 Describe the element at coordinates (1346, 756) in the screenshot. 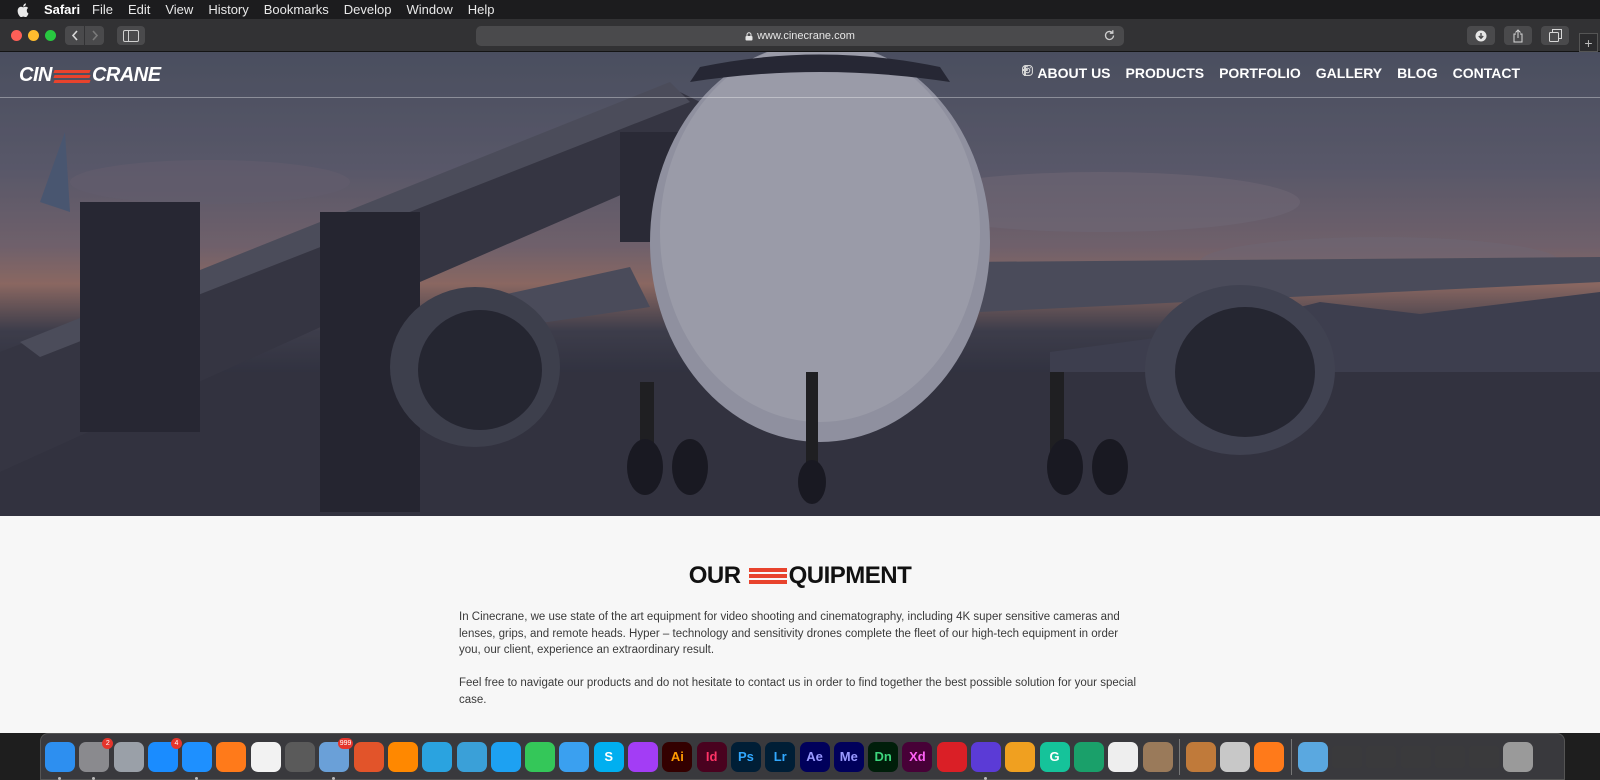

I see `dock-stack-1-icon` at that location.